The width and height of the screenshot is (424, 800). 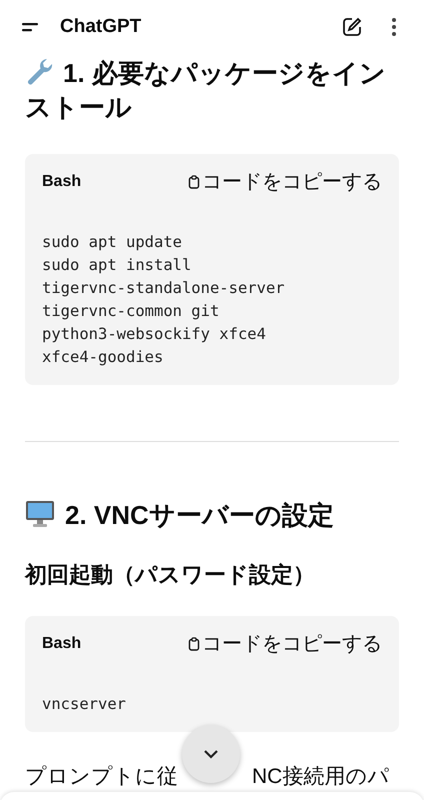 I want to click on section-heading: 1. 必要なパッケージをインストール, so click(x=206, y=90).